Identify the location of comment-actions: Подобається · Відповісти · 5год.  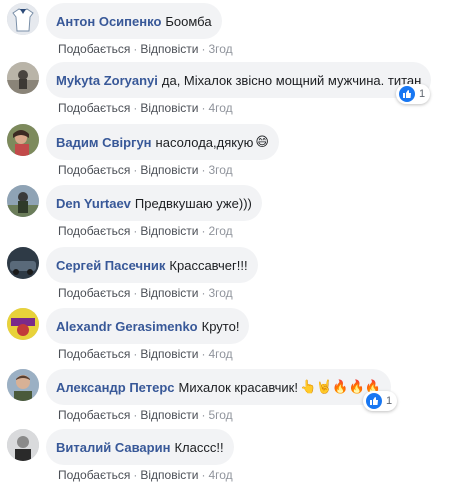
(145, 415).